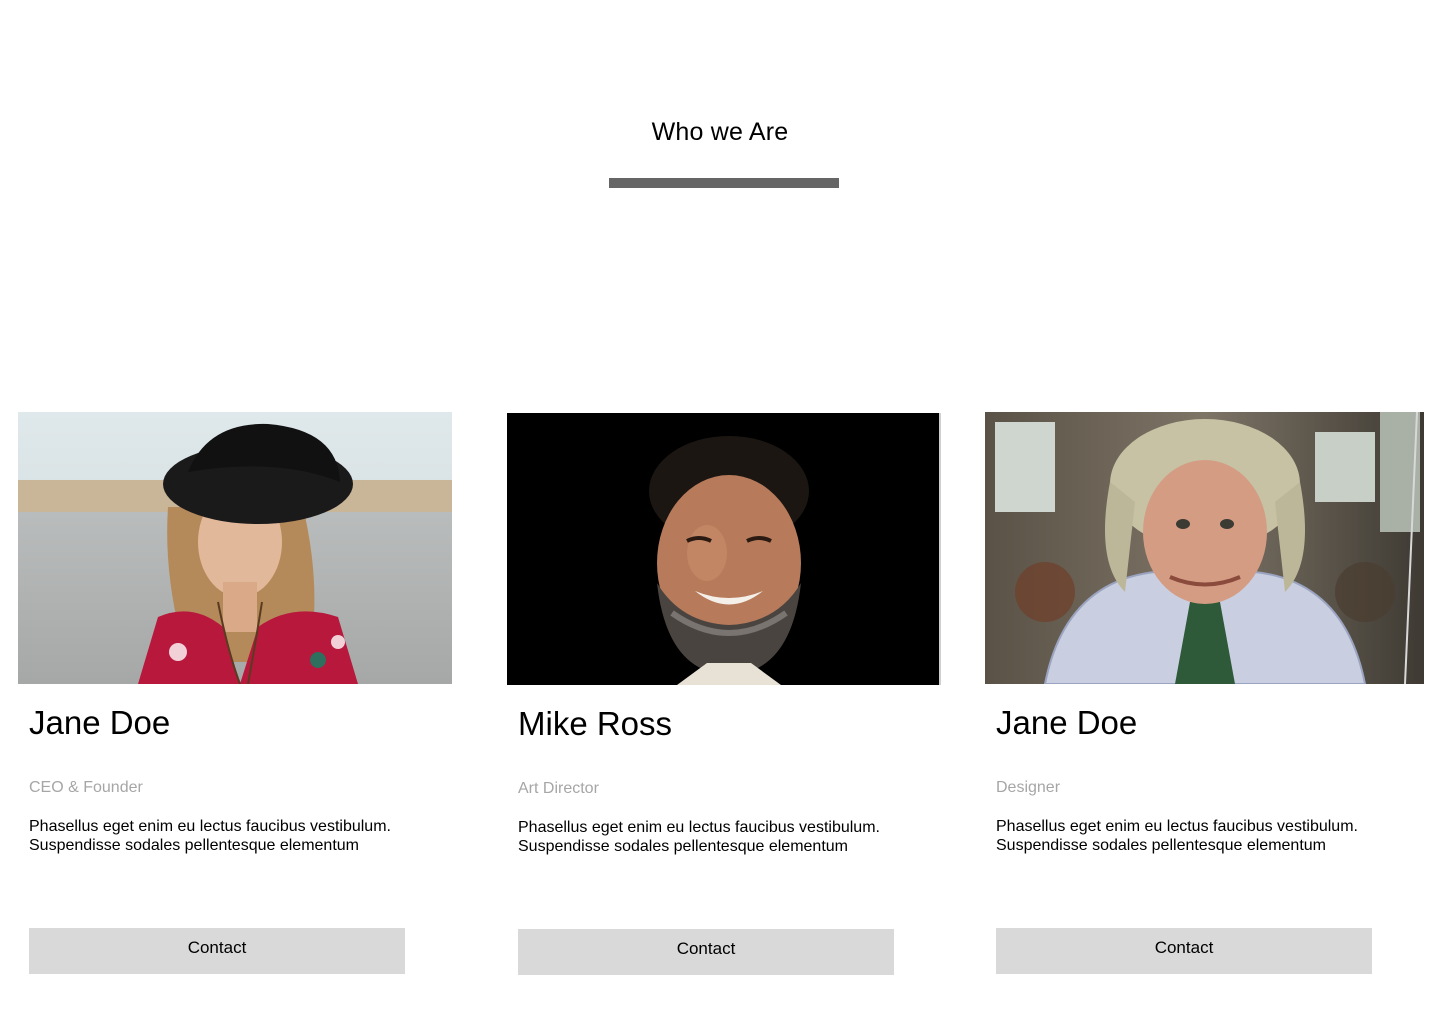  I want to click on team-role: Designer, so click(1028, 787).